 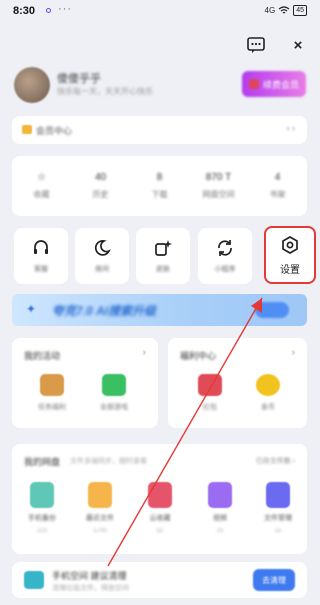 I want to click on file-item-cloud-favorites: 云收藏 52, so click(x=160, y=508).